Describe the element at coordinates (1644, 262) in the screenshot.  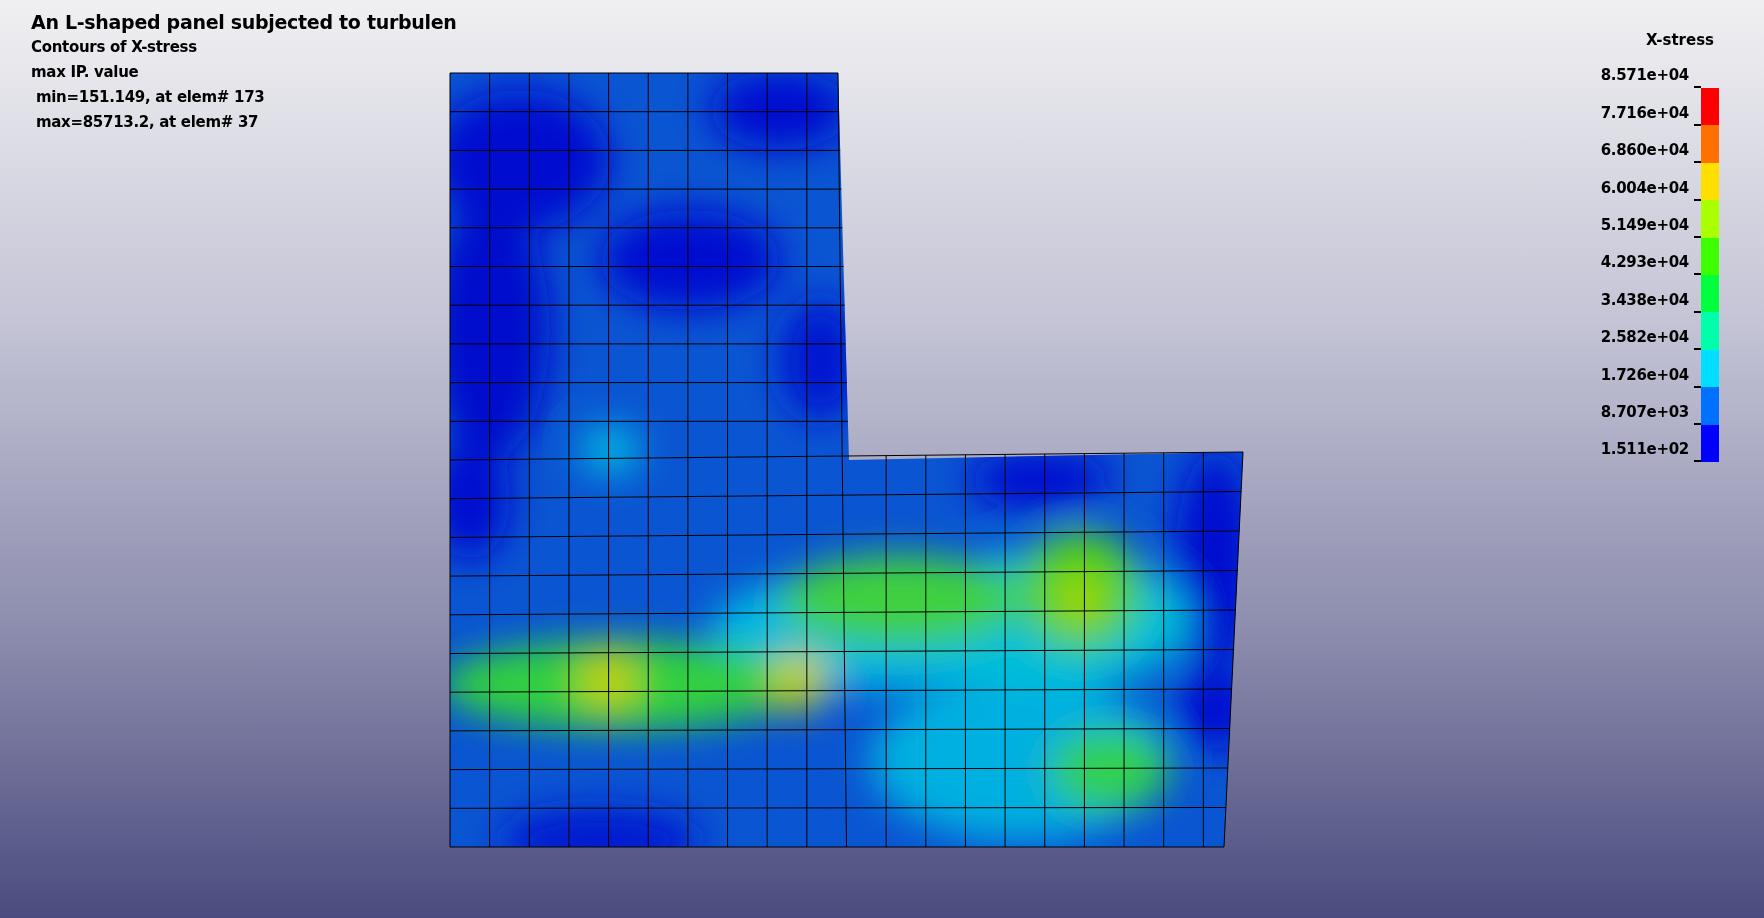
I see `legend-value: 4.293e+04` at that location.